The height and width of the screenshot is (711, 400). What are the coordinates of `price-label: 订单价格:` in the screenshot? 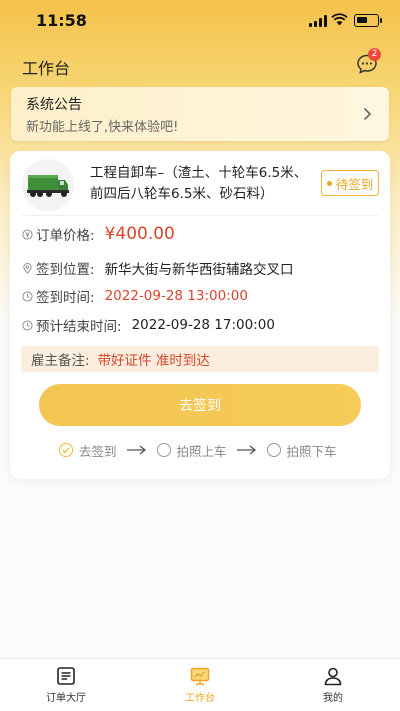 It's located at (65, 236).